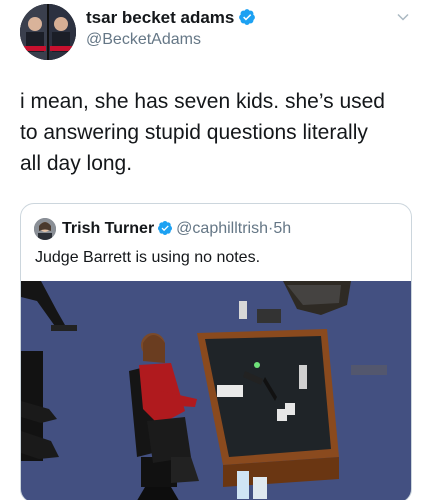  Describe the element at coordinates (160, 17) in the screenshot. I see `author-name: tsar becket adams` at that location.